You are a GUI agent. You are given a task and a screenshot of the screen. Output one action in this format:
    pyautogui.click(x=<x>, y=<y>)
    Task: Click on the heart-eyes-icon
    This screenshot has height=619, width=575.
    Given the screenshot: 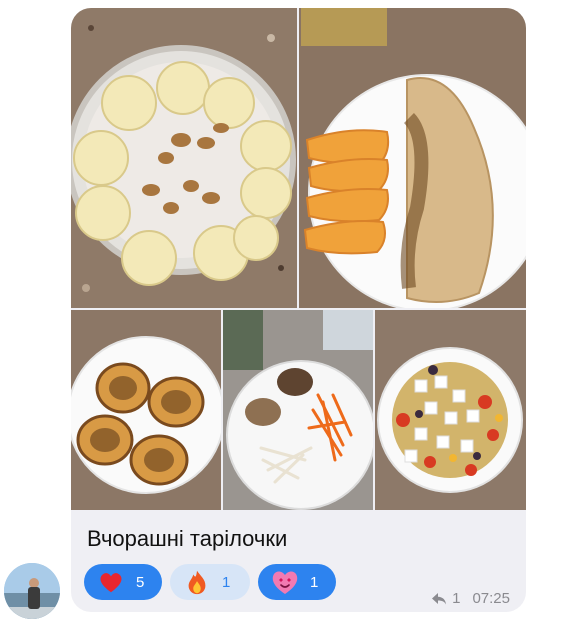 What is the action you would take?
    pyautogui.click(x=285, y=582)
    